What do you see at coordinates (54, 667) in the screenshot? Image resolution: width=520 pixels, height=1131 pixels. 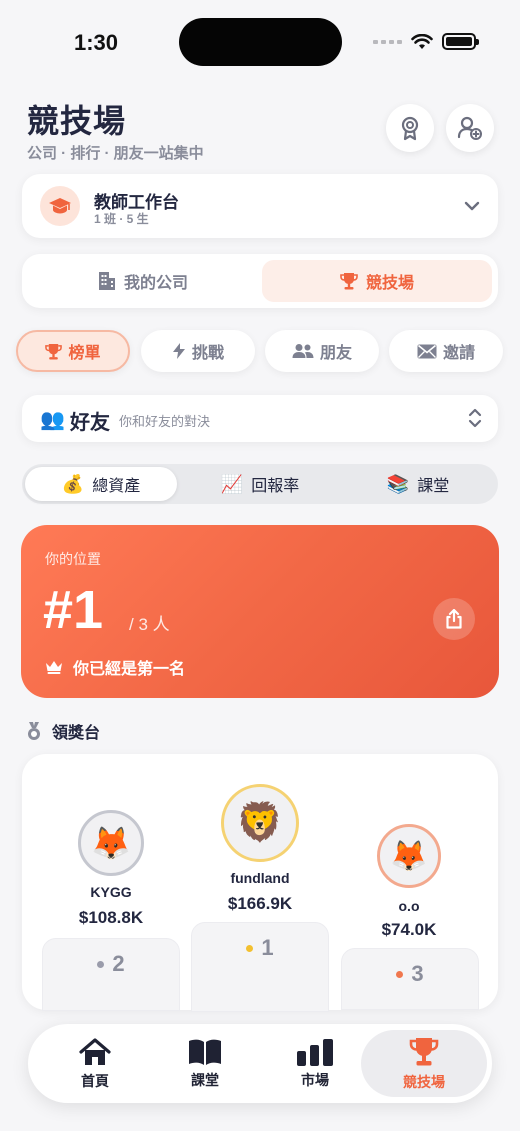 I see `crown-icon` at bounding box center [54, 667].